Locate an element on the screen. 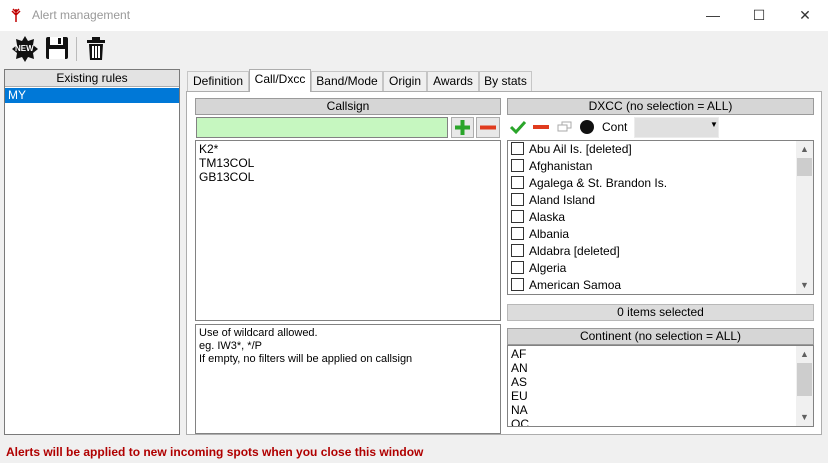 The image size is (828, 463). copy-icon is located at coordinates (564, 126).